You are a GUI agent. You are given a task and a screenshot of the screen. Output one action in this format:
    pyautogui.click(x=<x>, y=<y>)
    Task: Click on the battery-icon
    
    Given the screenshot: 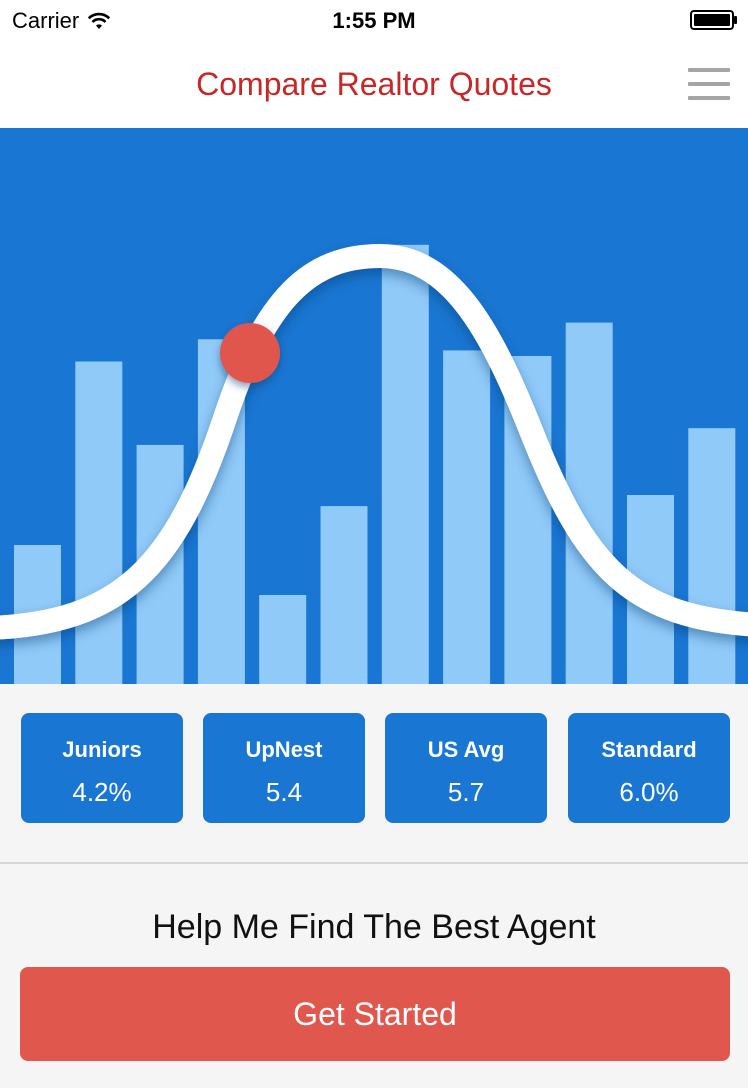 What is the action you would take?
    pyautogui.click(x=713, y=20)
    